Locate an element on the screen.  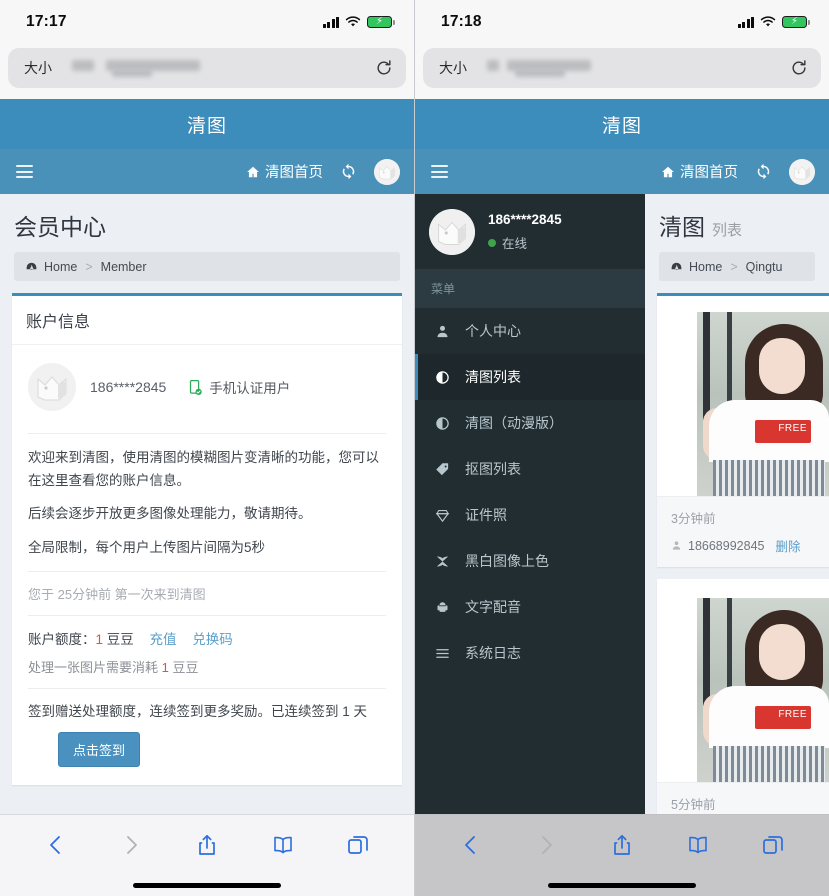
sidebar-item-qingtu-anime: 清图（动漫版） is located at coordinates (530, 423).